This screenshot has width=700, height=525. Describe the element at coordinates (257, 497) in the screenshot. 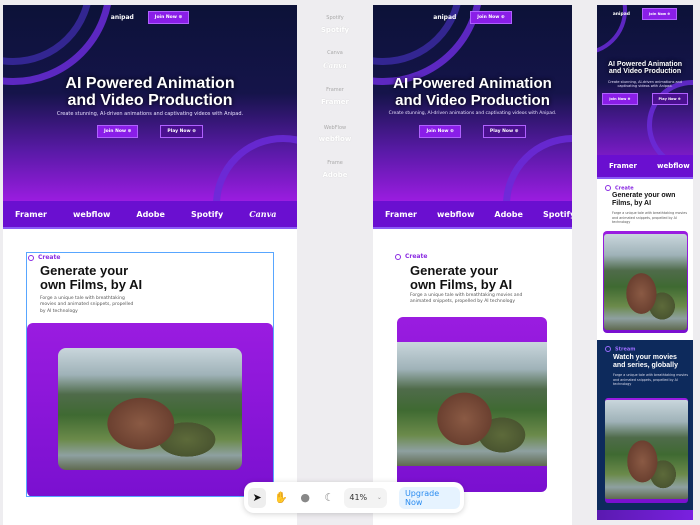

I see `pointer-tool-icon: ➤` at that location.